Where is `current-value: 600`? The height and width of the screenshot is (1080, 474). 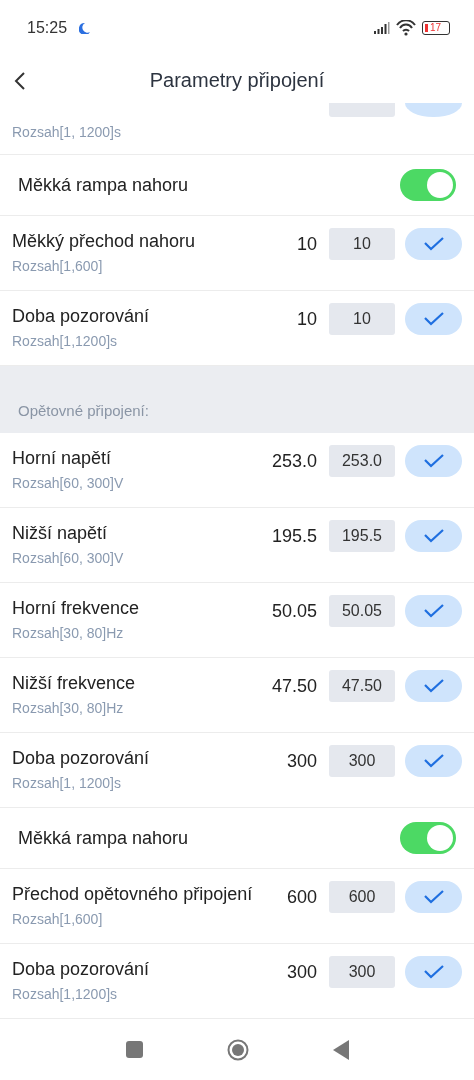
current-value: 600 is located at coordinates (301, 897).